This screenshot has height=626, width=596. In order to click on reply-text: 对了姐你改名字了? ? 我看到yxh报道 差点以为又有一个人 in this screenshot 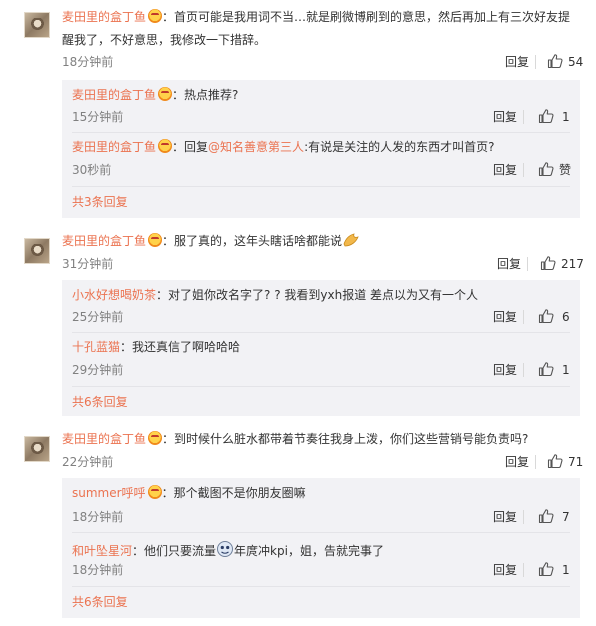, I will do `click(323, 295)`.